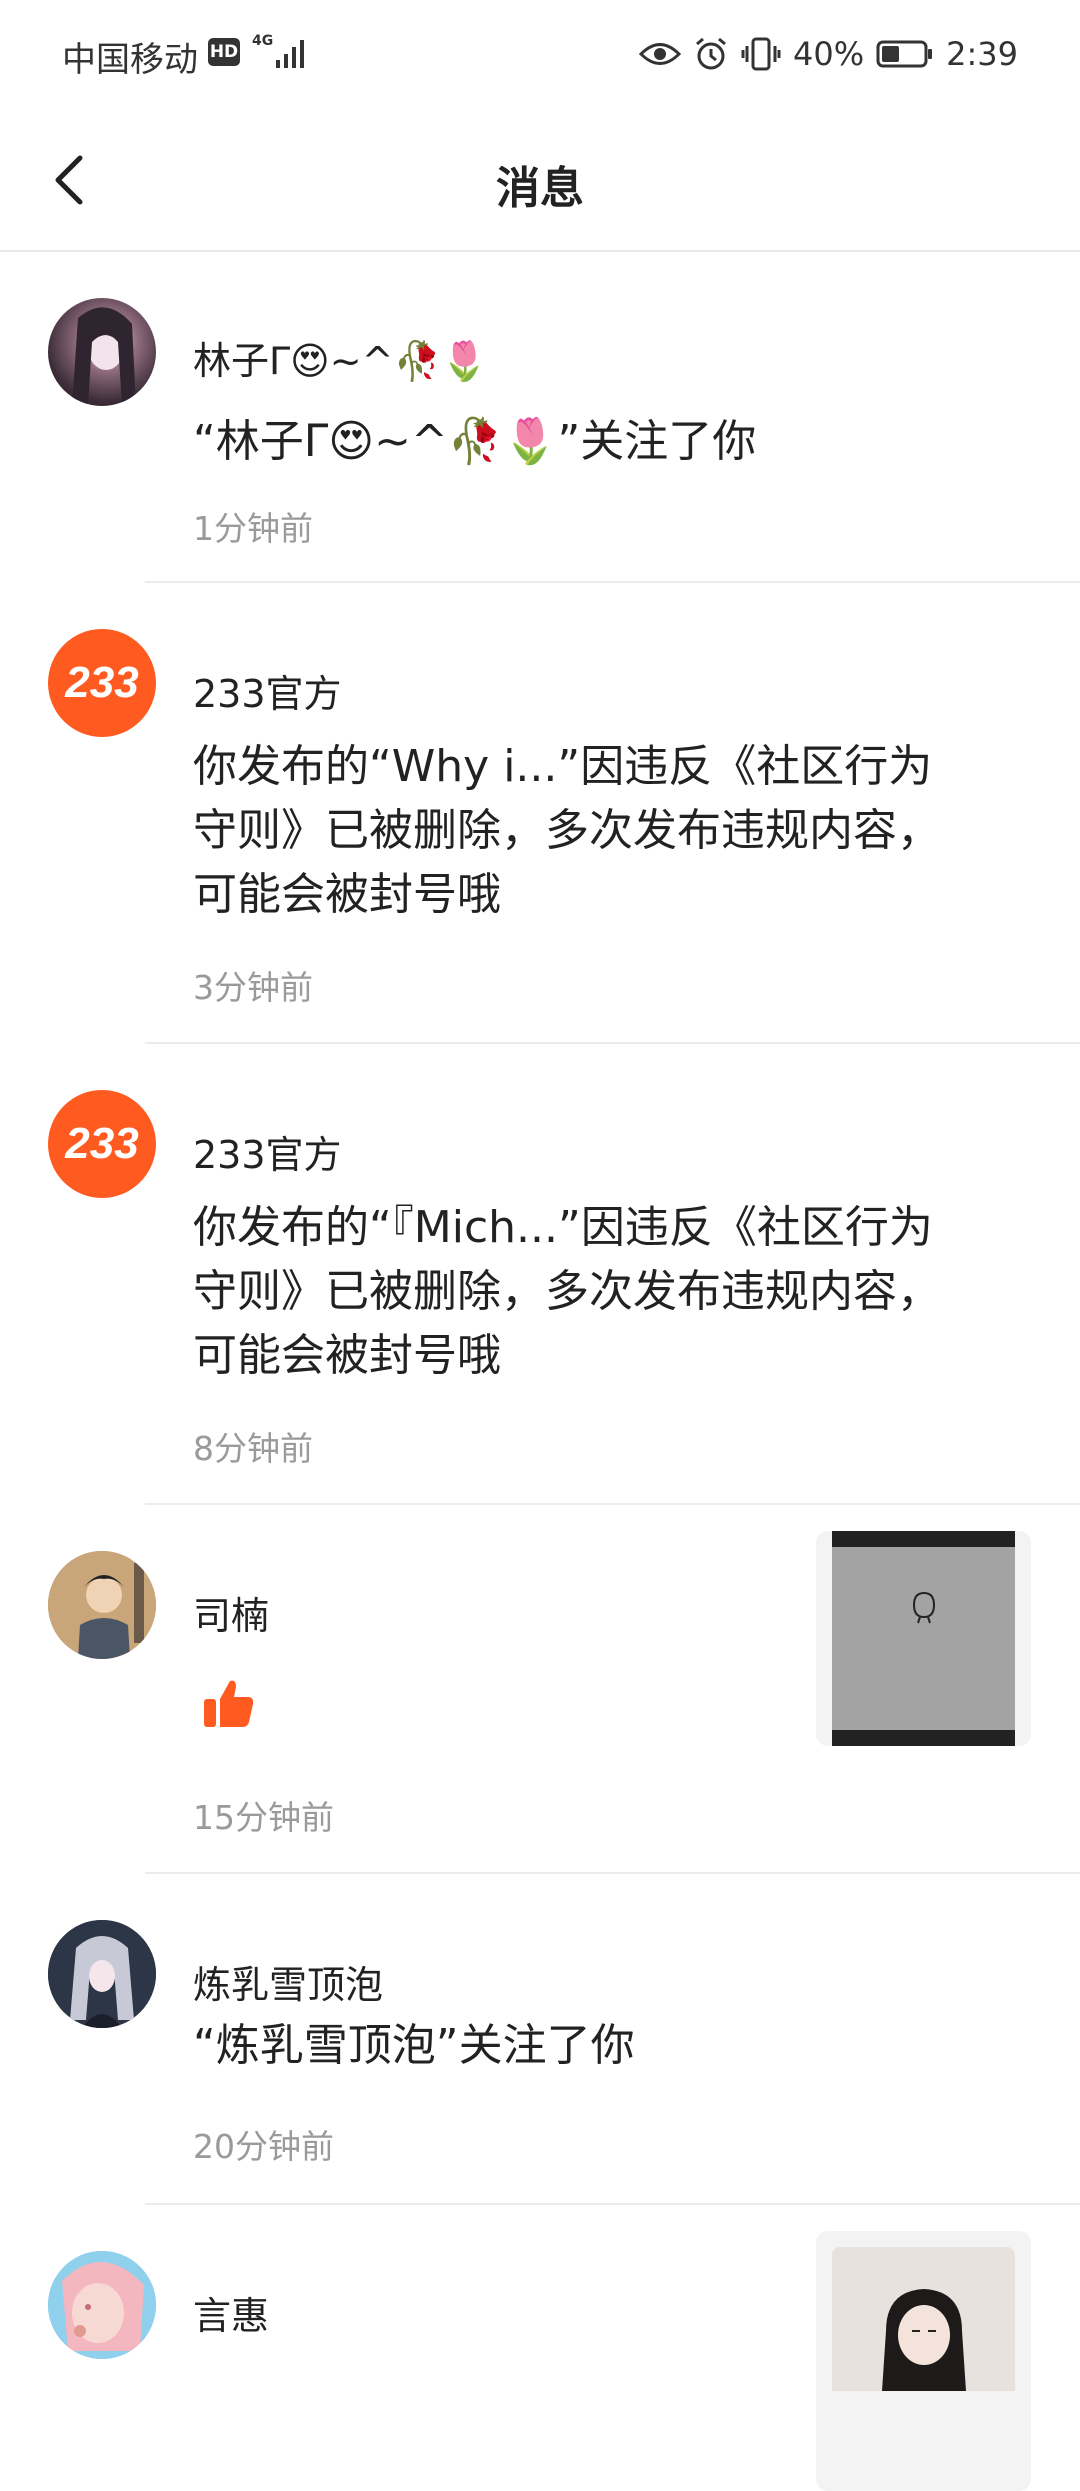 This screenshot has width=1080, height=2491. I want to click on carrier-label: 中国移动, so click(130, 60).